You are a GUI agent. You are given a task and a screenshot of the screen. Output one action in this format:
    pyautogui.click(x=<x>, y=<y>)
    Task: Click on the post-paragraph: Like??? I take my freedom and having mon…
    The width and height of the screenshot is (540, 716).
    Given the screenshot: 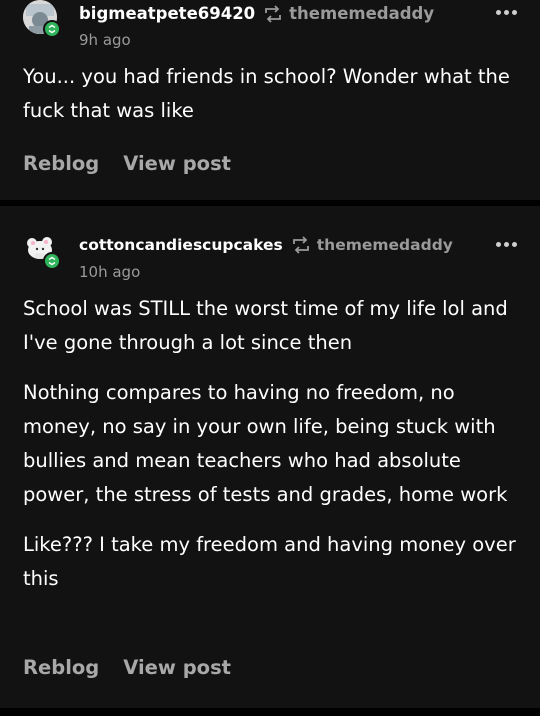 What is the action you would take?
    pyautogui.click(x=269, y=561)
    